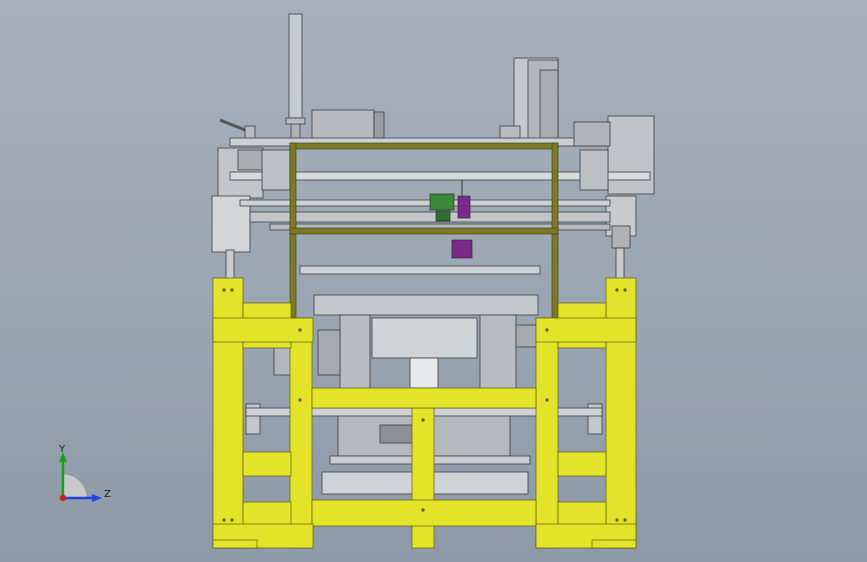  What do you see at coordinates (343, 125) in the screenshot?
I see `top-motor` at bounding box center [343, 125].